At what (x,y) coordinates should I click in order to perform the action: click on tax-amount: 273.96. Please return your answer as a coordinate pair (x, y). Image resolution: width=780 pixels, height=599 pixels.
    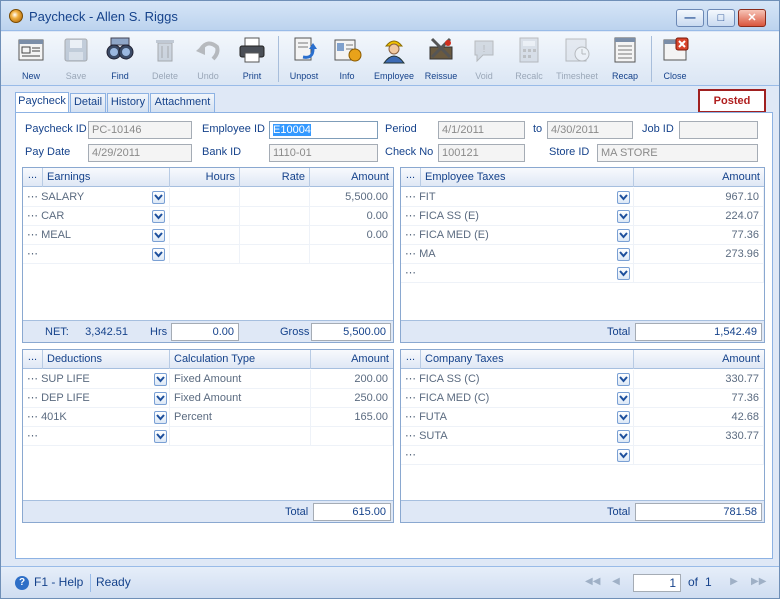
    Looking at the image, I should click on (699, 254).